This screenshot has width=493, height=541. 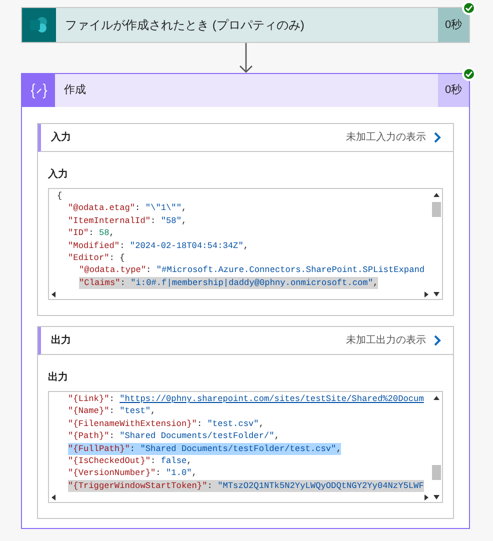 I want to click on code-line: "ID": 58,, so click(x=91, y=233).